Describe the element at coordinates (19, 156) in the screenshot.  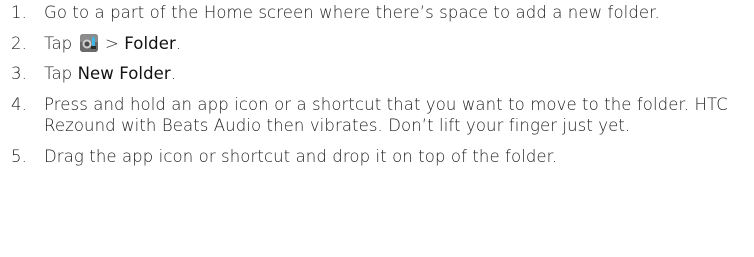
I see `step-number: 5.` at that location.